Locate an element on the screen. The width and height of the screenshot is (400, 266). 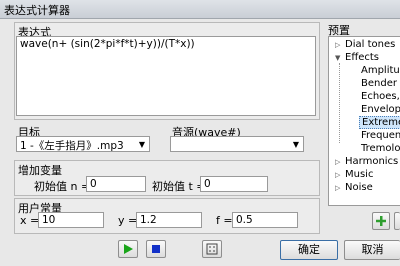
source-select: ▼ is located at coordinates (237, 144).